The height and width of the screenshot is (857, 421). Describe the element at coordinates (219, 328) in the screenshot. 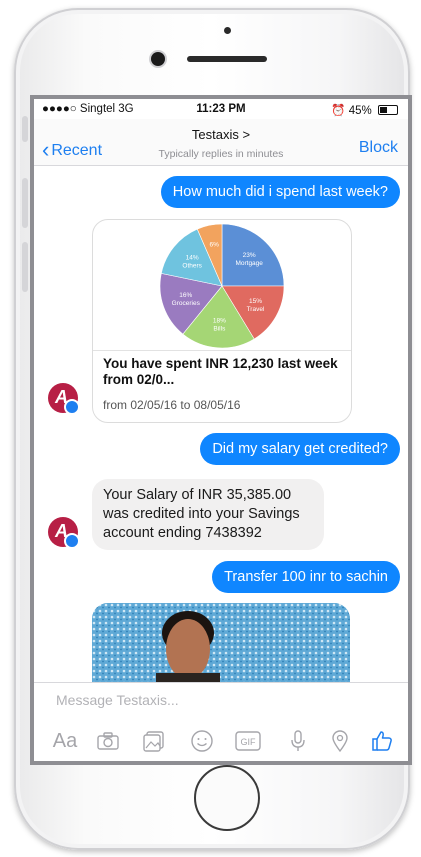

I see `pie-category-label: Bills` at that location.